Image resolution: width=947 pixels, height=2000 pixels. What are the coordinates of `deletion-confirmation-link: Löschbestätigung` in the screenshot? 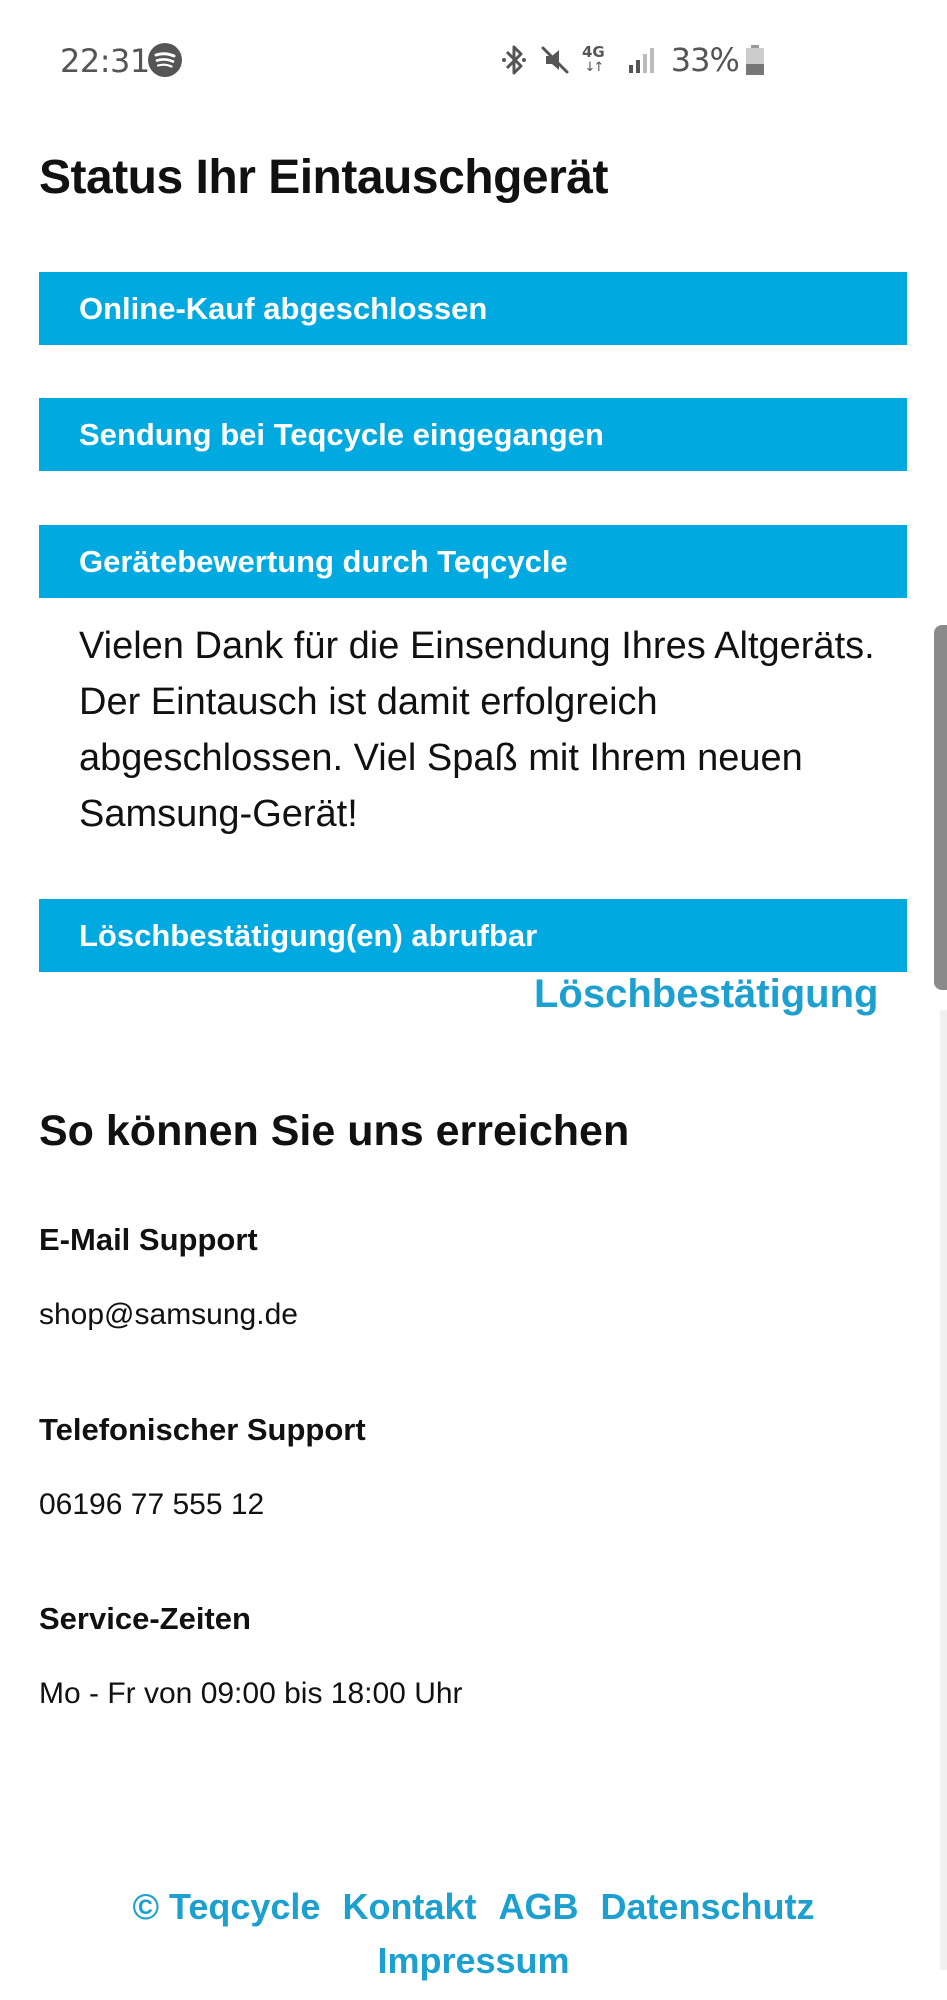 It's located at (706, 994).